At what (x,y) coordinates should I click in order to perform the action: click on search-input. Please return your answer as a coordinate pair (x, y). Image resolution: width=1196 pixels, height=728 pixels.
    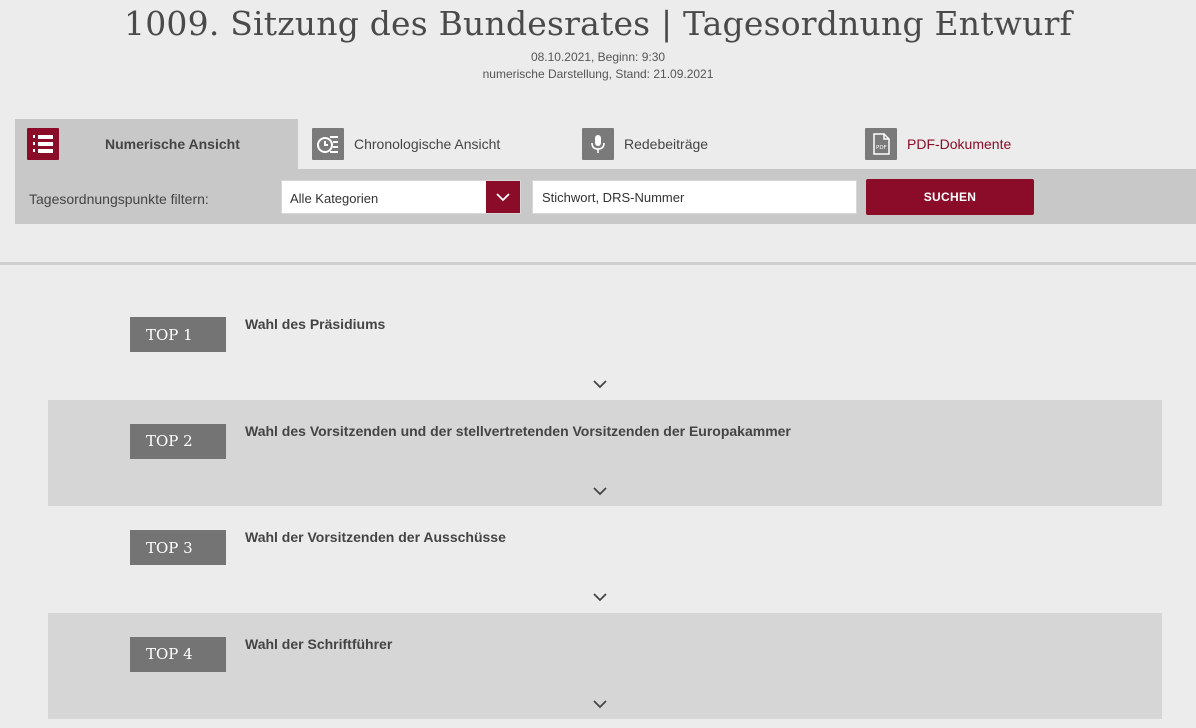
    Looking at the image, I should click on (694, 197).